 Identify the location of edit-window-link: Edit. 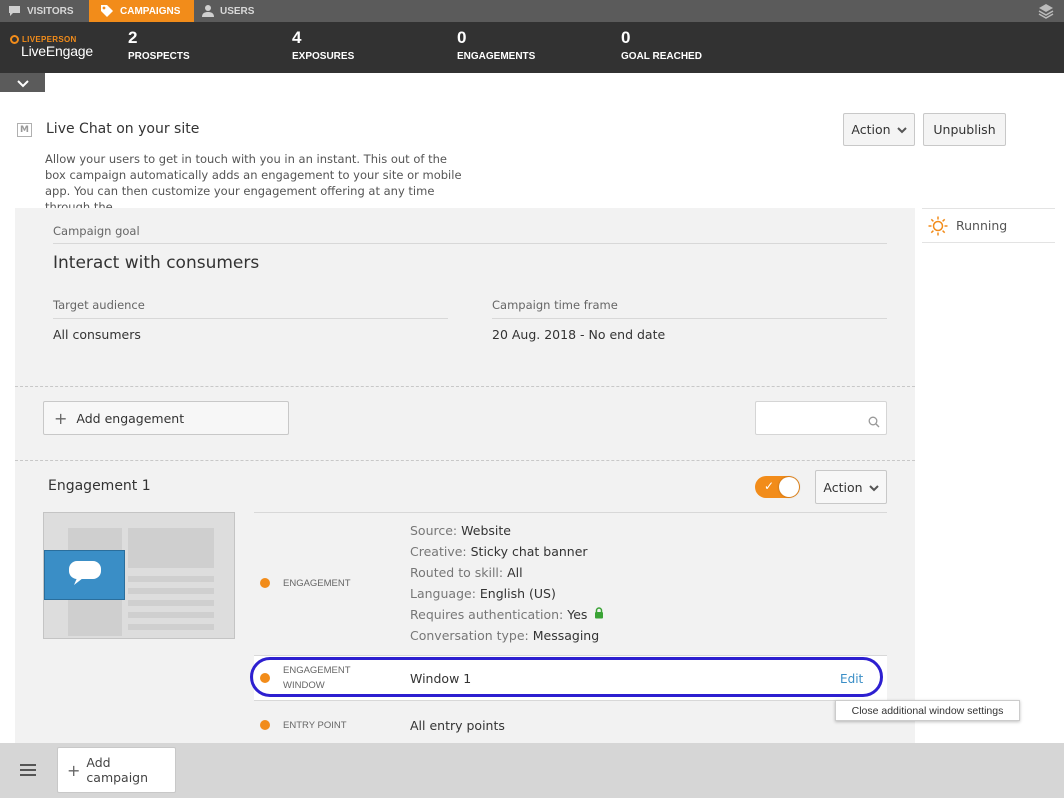
(851, 679).